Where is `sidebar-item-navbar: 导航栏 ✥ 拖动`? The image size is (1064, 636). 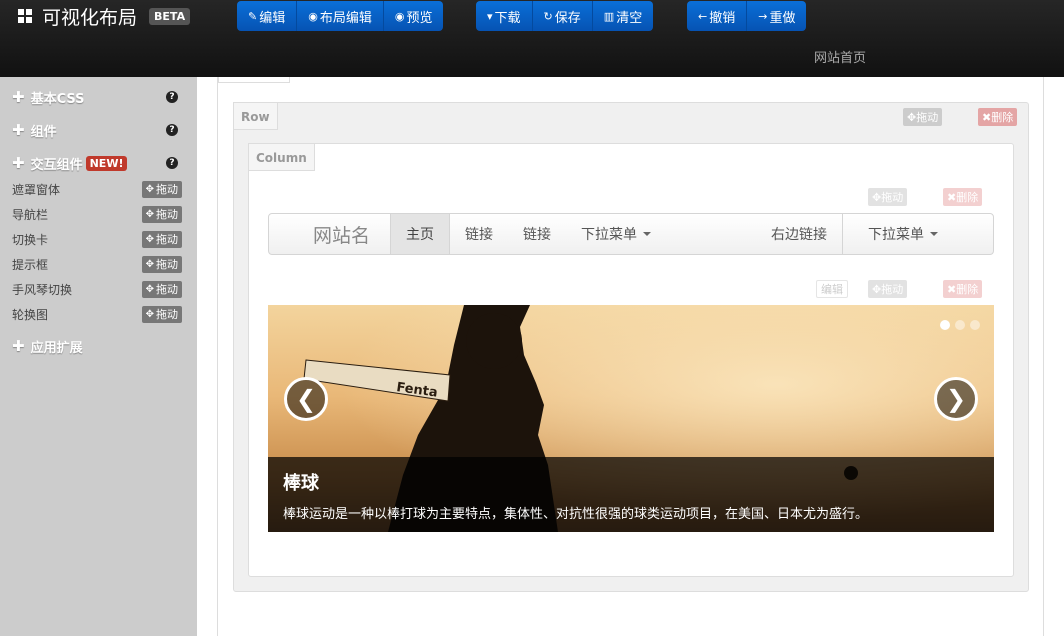 sidebar-item-navbar: 导航栏 ✥ 拖动 is located at coordinates (97, 214).